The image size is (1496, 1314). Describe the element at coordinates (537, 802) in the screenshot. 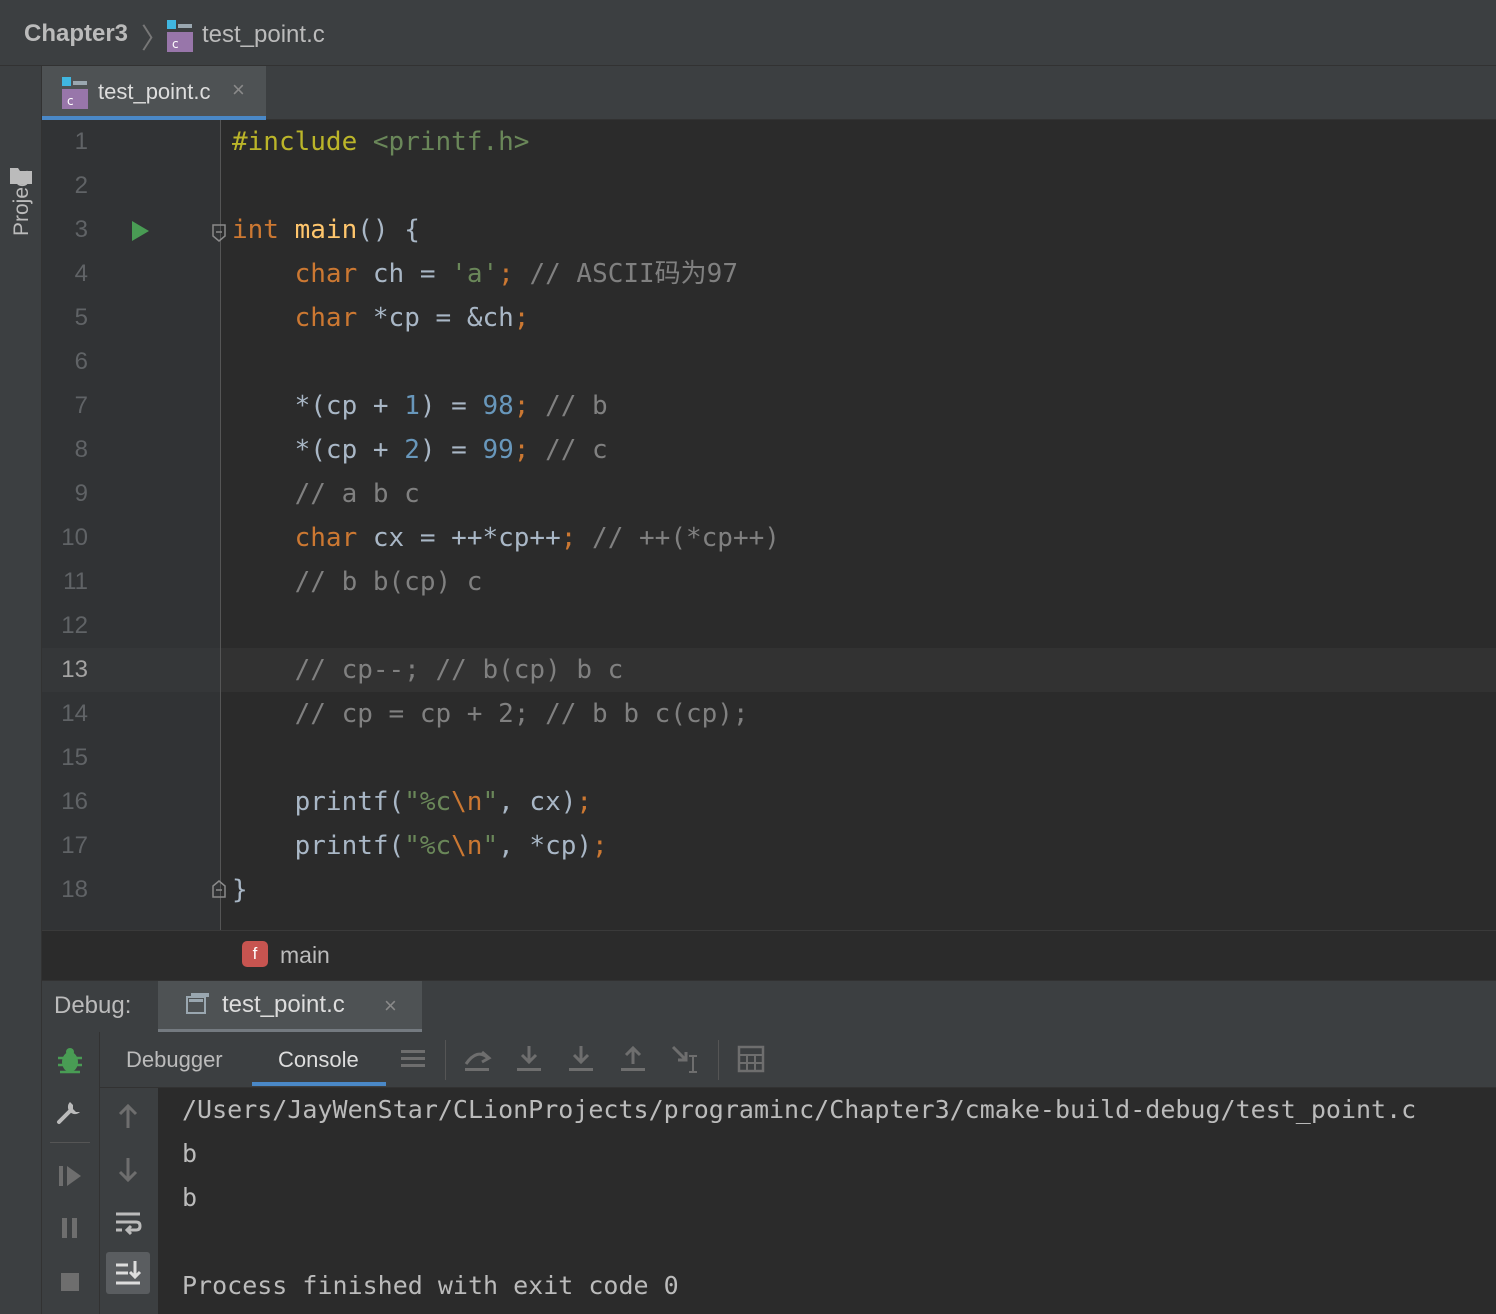

I see `code-token: , cx)` at that location.